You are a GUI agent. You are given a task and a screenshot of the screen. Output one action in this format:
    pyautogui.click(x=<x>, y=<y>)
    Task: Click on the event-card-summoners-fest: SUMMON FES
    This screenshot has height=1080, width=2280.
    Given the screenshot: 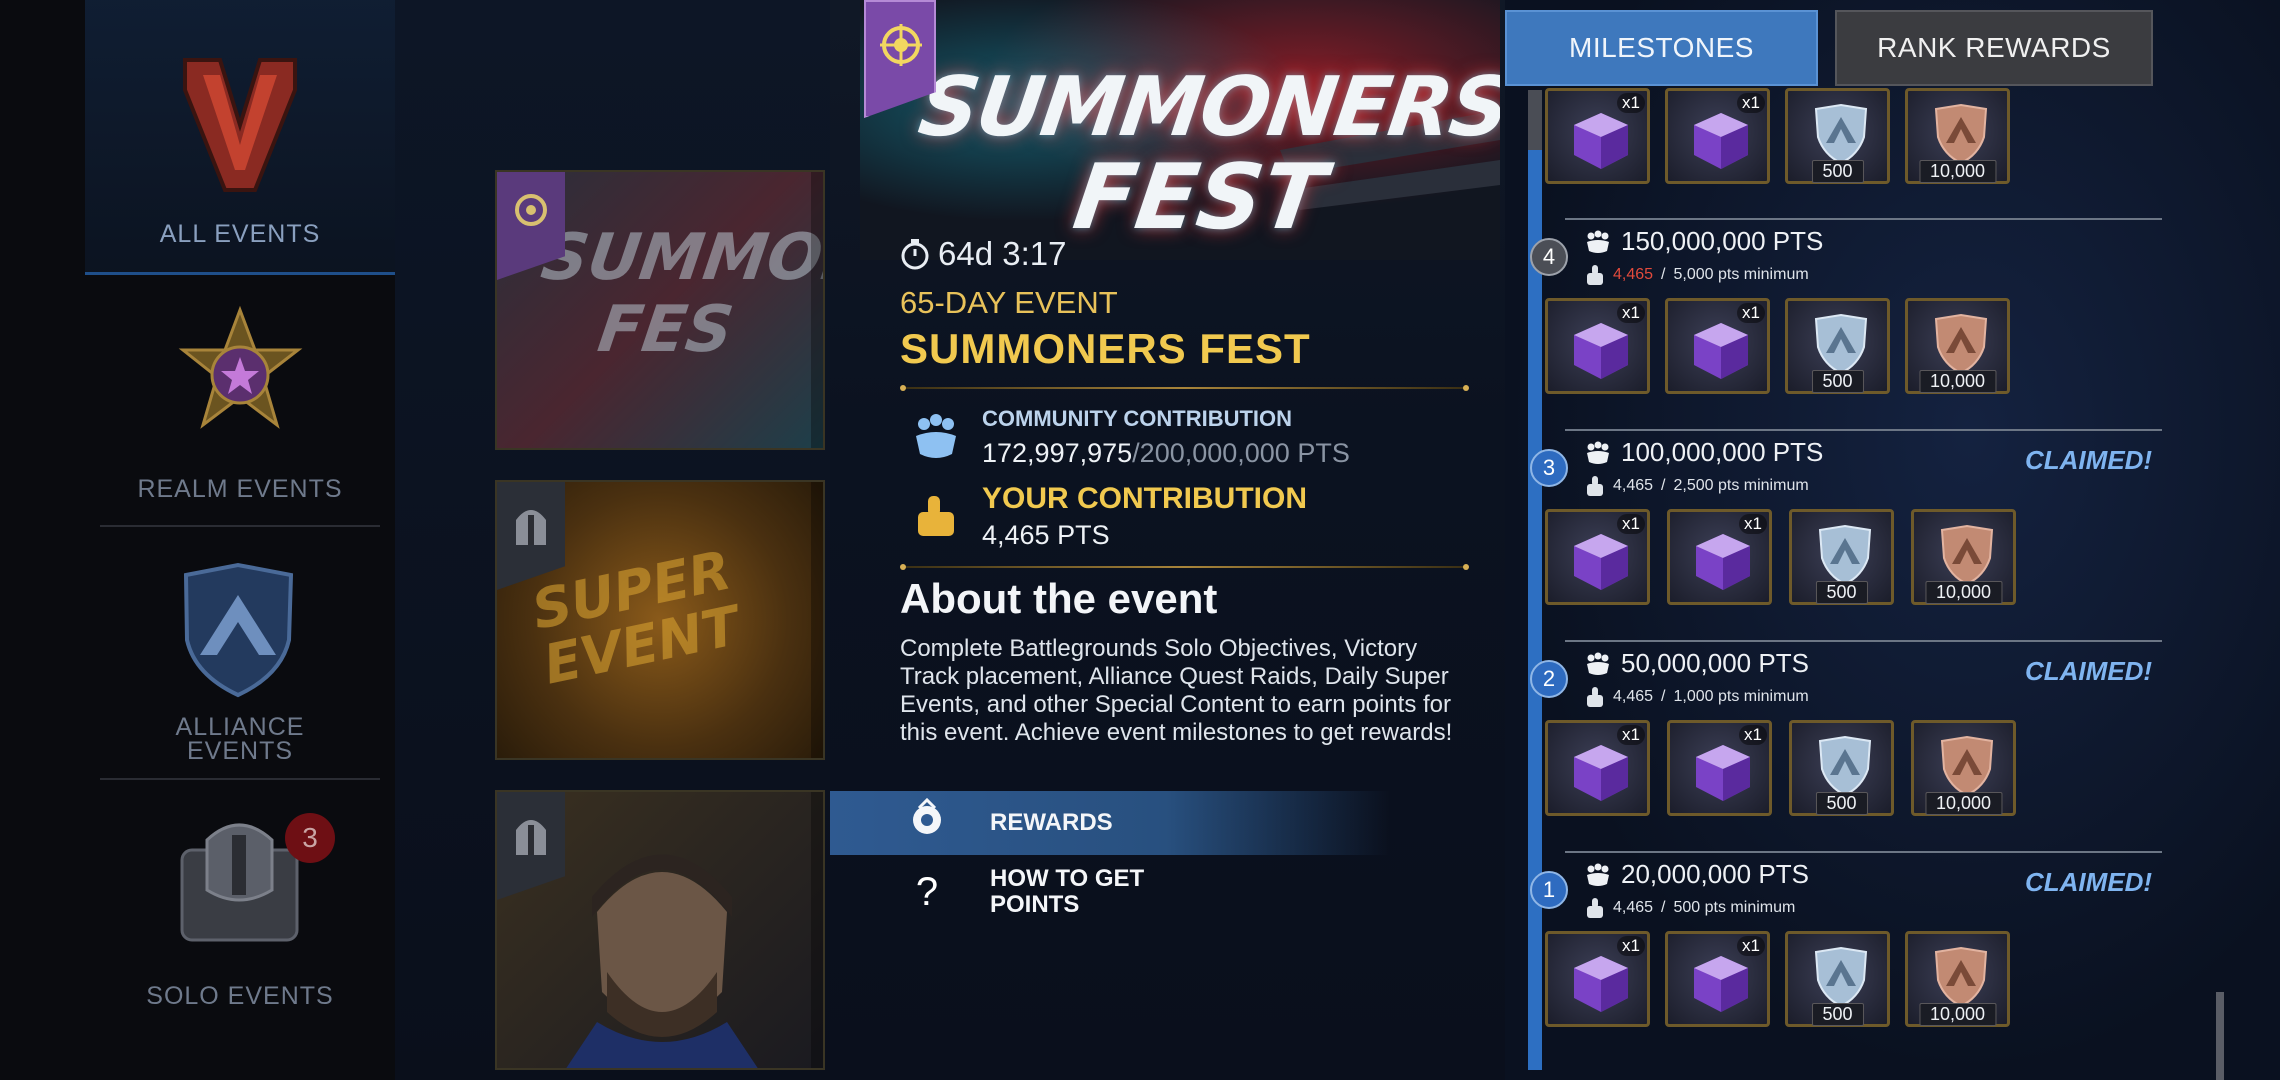 What is the action you would take?
    pyautogui.click(x=660, y=310)
    